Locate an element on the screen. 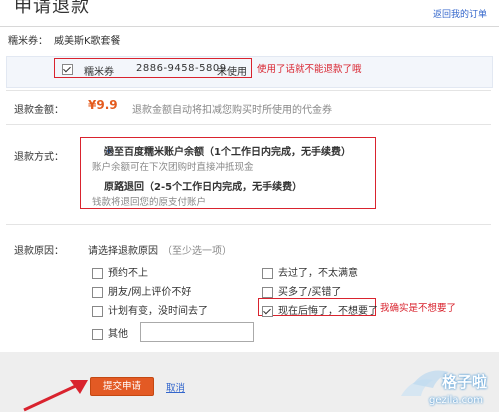 This screenshot has width=499, height=412. red-arrow-icon is located at coordinates (55, 396).